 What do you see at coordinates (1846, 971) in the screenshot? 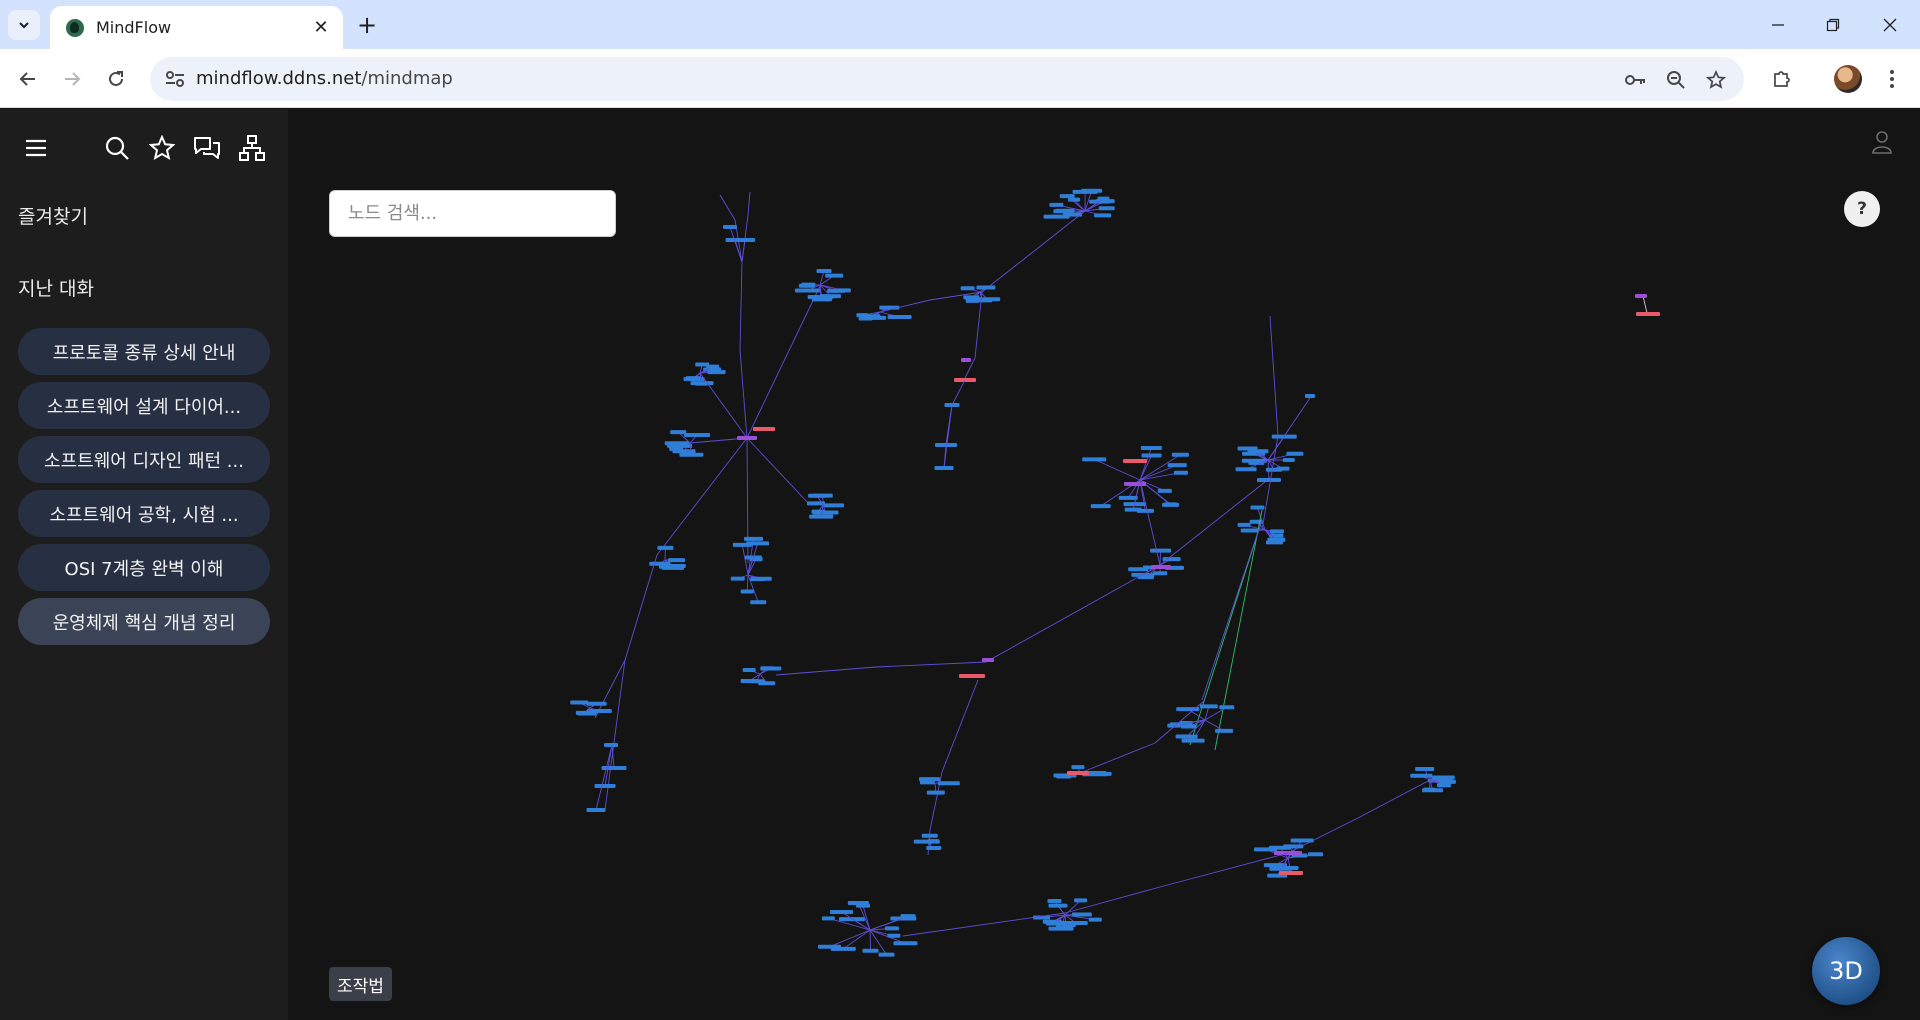
I see `toggle-3d-button: 3D` at bounding box center [1846, 971].